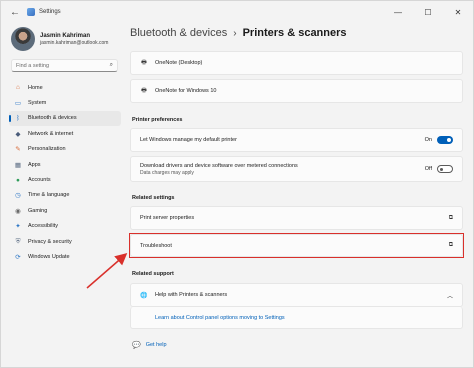 This screenshot has width=474, height=368. I want to click on sidebar-item-label: Gaming, so click(38, 210).